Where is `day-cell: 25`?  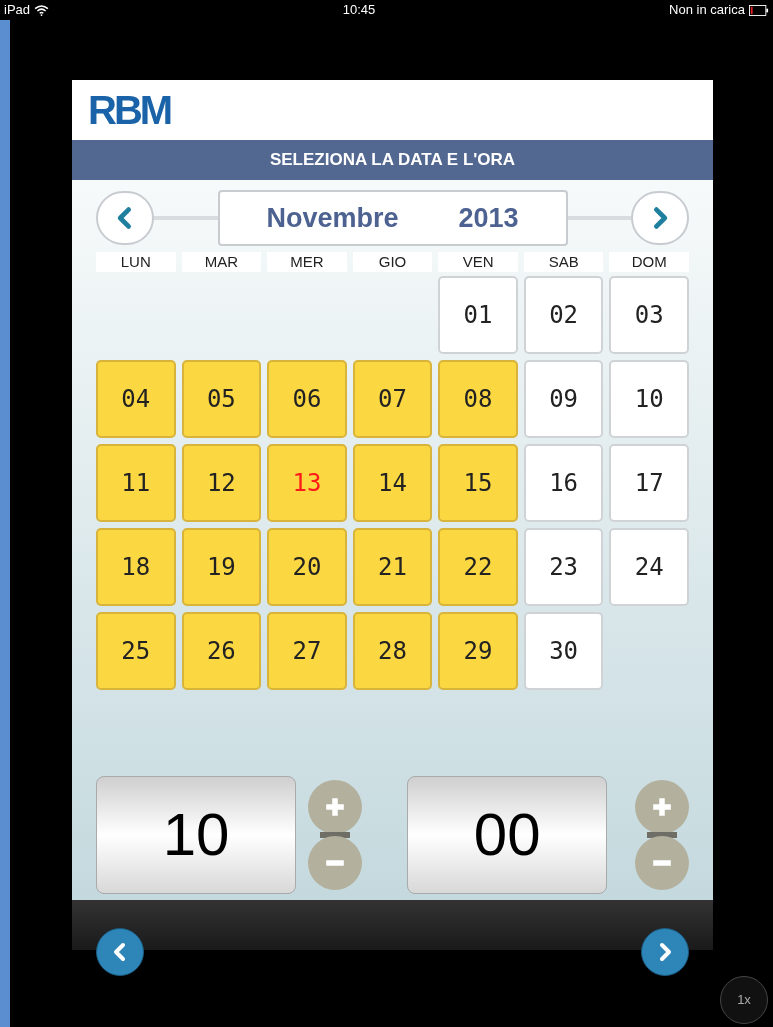 day-cell: 25 is located at coordinates (136, 651).